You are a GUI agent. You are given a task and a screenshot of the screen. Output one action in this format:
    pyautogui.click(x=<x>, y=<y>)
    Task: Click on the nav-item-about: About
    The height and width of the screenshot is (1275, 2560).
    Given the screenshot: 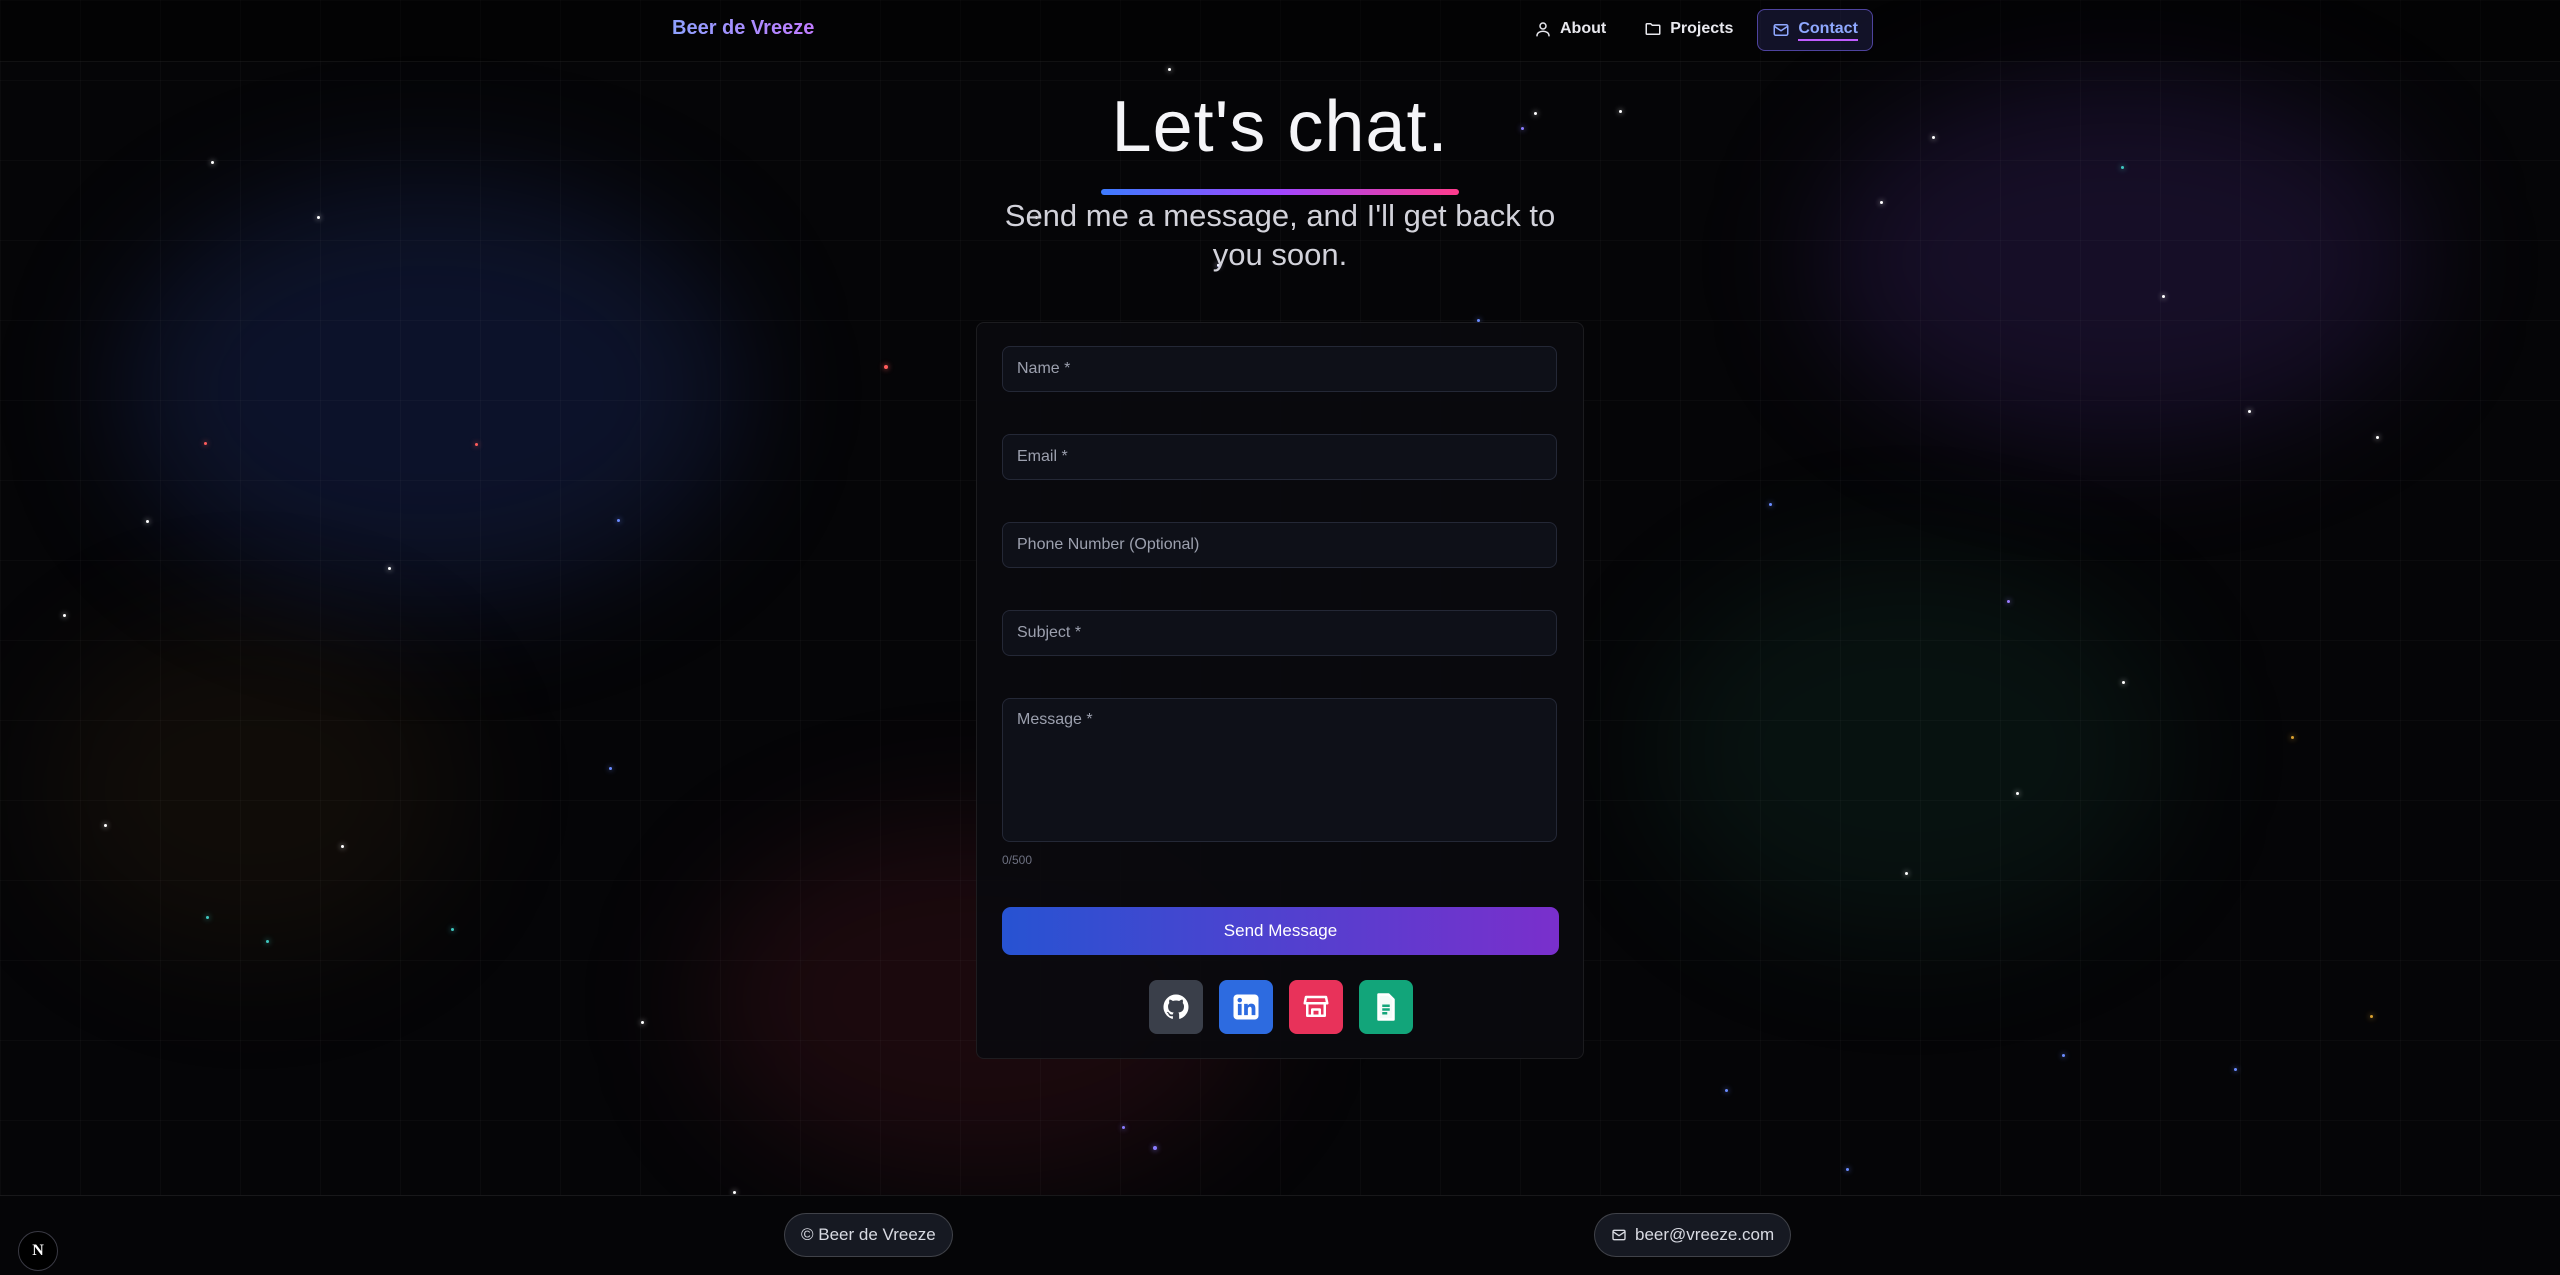 What is the action you would take?
    pyautogui.click(x=1570, y=29)
    